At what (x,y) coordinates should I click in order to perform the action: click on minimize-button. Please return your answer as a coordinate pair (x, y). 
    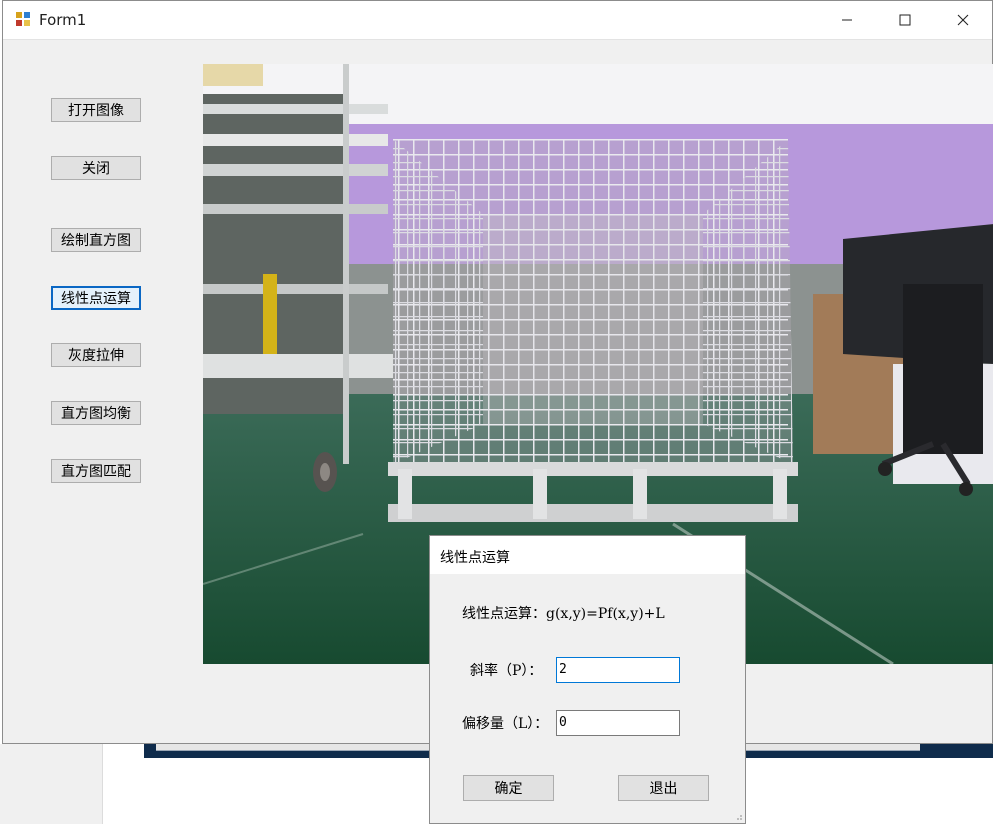
    Looking at the image, I should click on (847, 20).